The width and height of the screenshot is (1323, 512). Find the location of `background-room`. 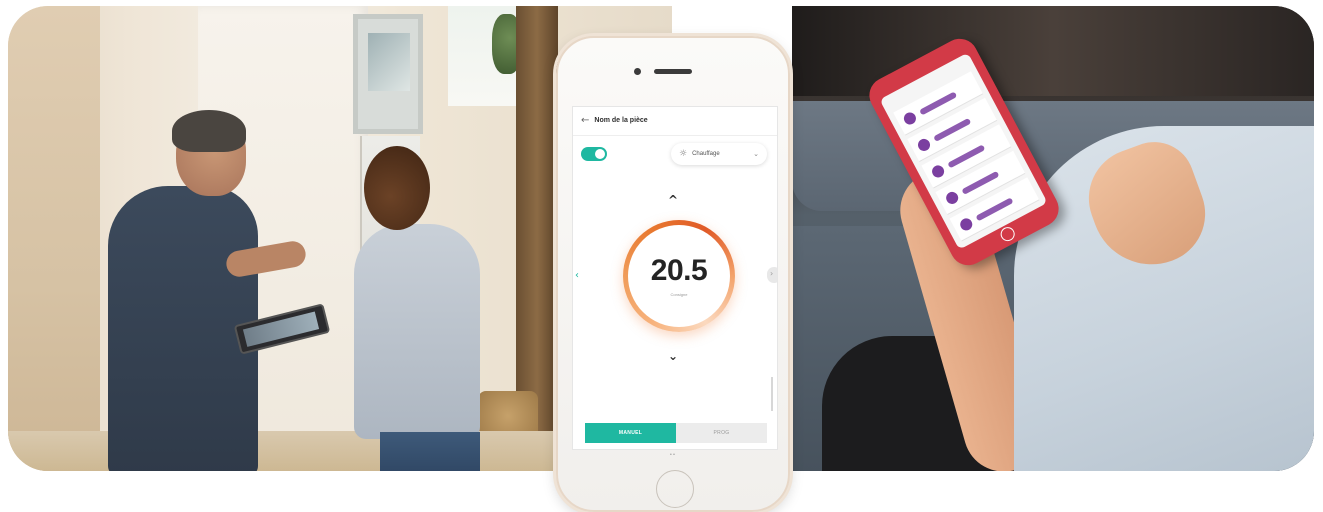

background-room is located at coordinates (1053, 51).